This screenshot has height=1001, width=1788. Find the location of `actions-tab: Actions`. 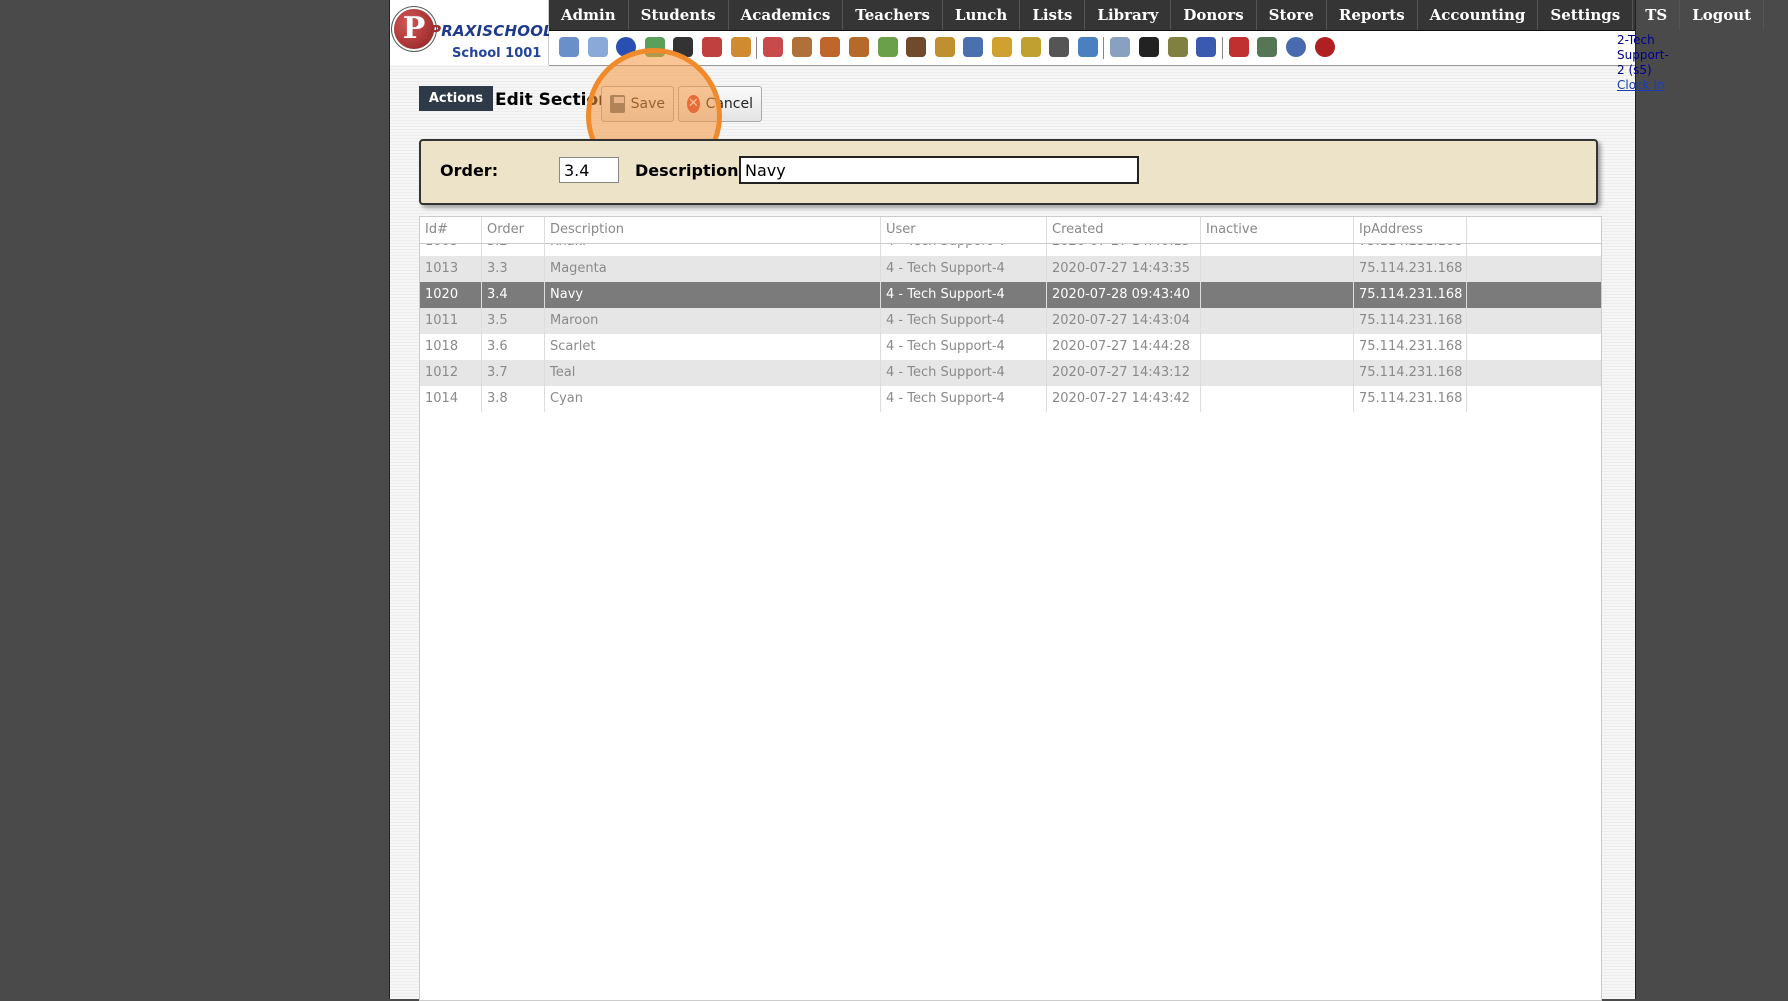

actions-tab: Actions is located at coordinates (456, 98).